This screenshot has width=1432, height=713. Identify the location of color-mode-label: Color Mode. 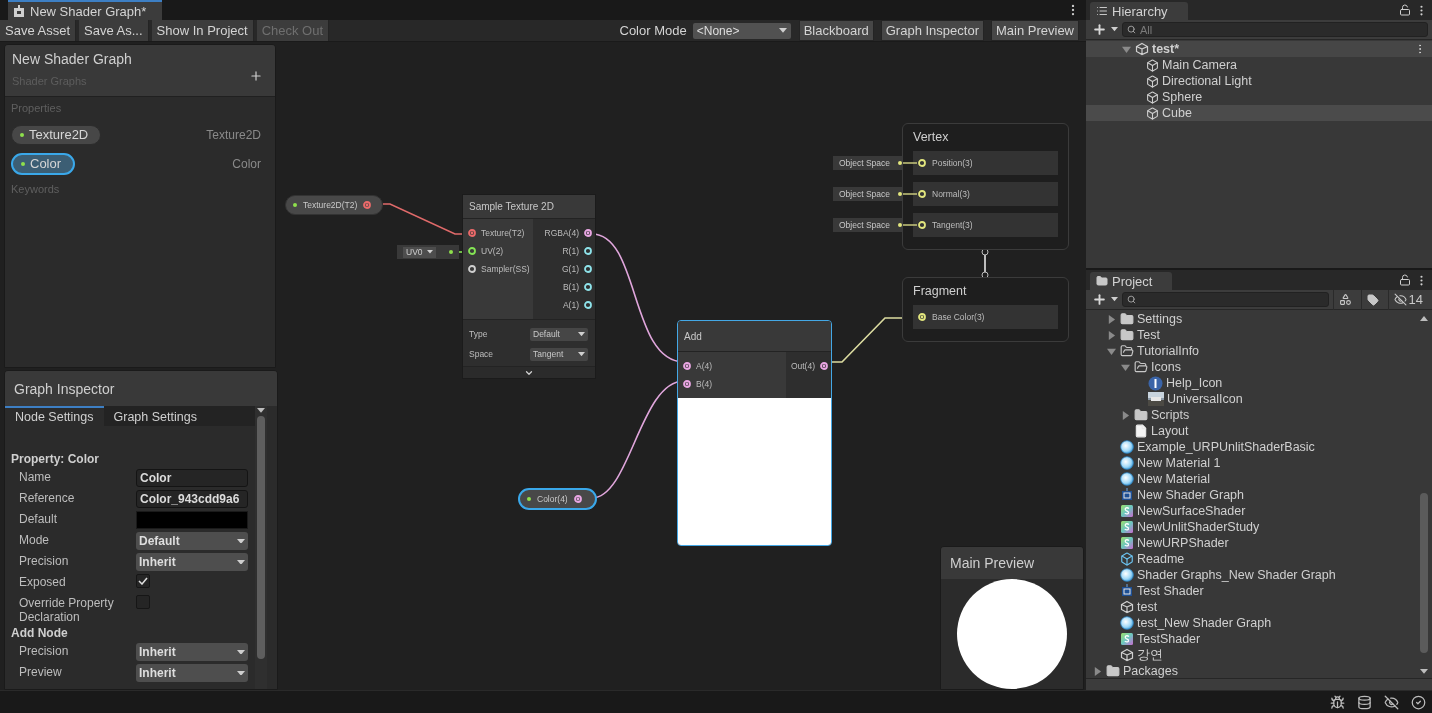
(653, 30).